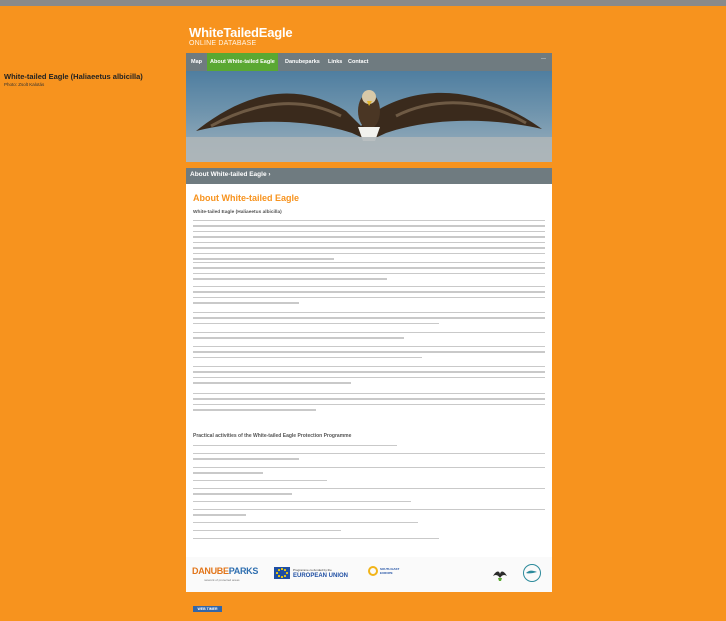 The height and width of the screenshot is (621, 726). I want to click on section-title: About White-tailed Eagle ›, so click(230, 174).